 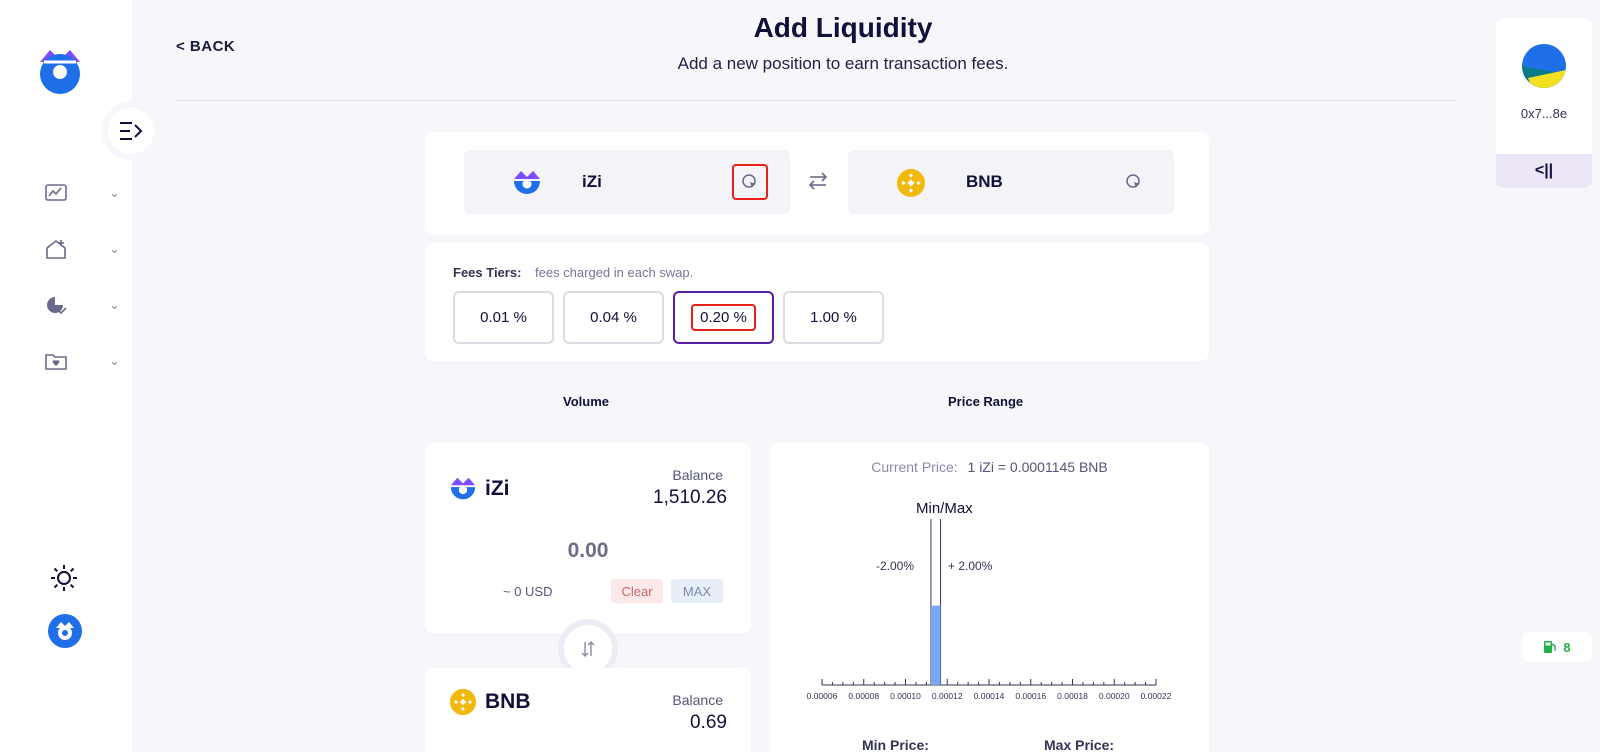 What do you see at coordinates (1011, 182) in the screenshot?
I see `token-b-selector: BNB` at bounding box center [1011, 182].